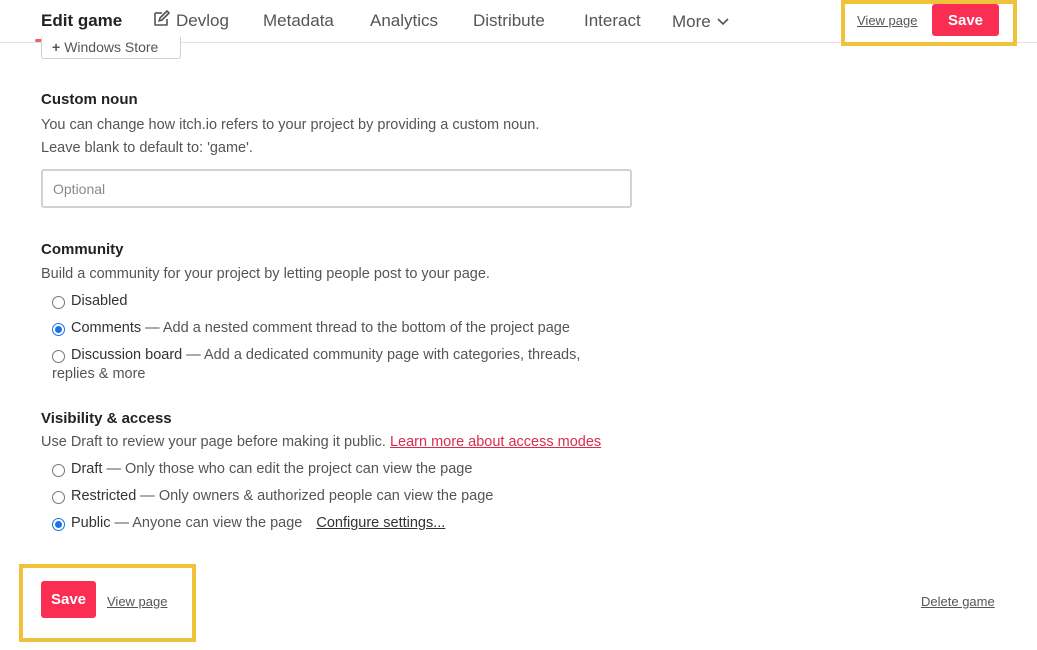 This screenshot has width=1037, height=650. I want to click on custom-noun-title: Custom noun, so click(89, 99).